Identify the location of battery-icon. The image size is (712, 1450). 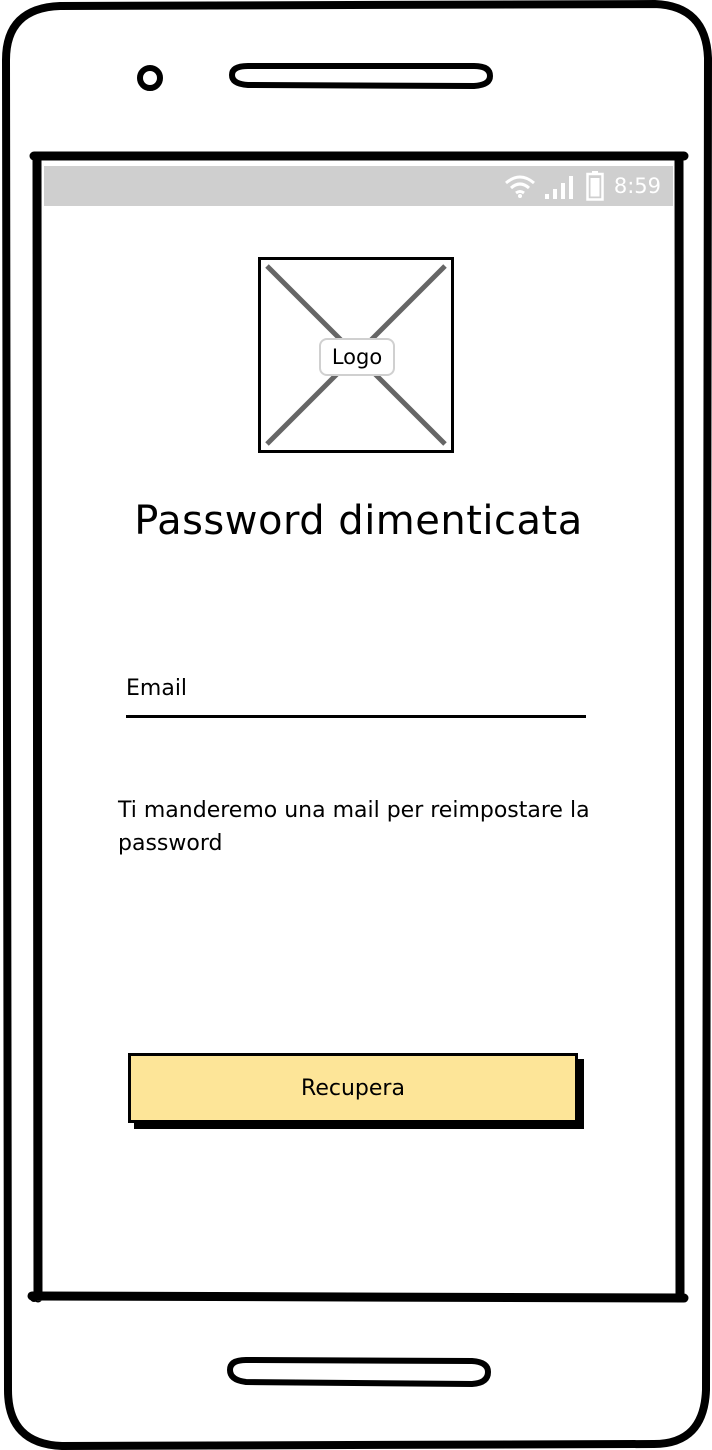
(595, 186).